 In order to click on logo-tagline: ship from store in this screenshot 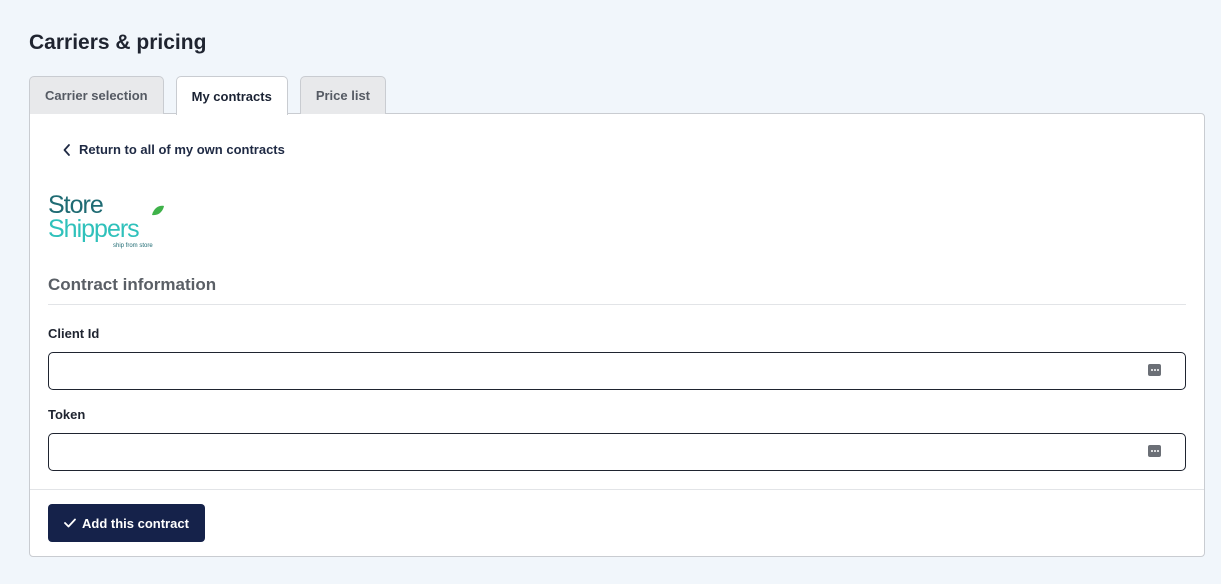, I will do `click(133, 246)`.